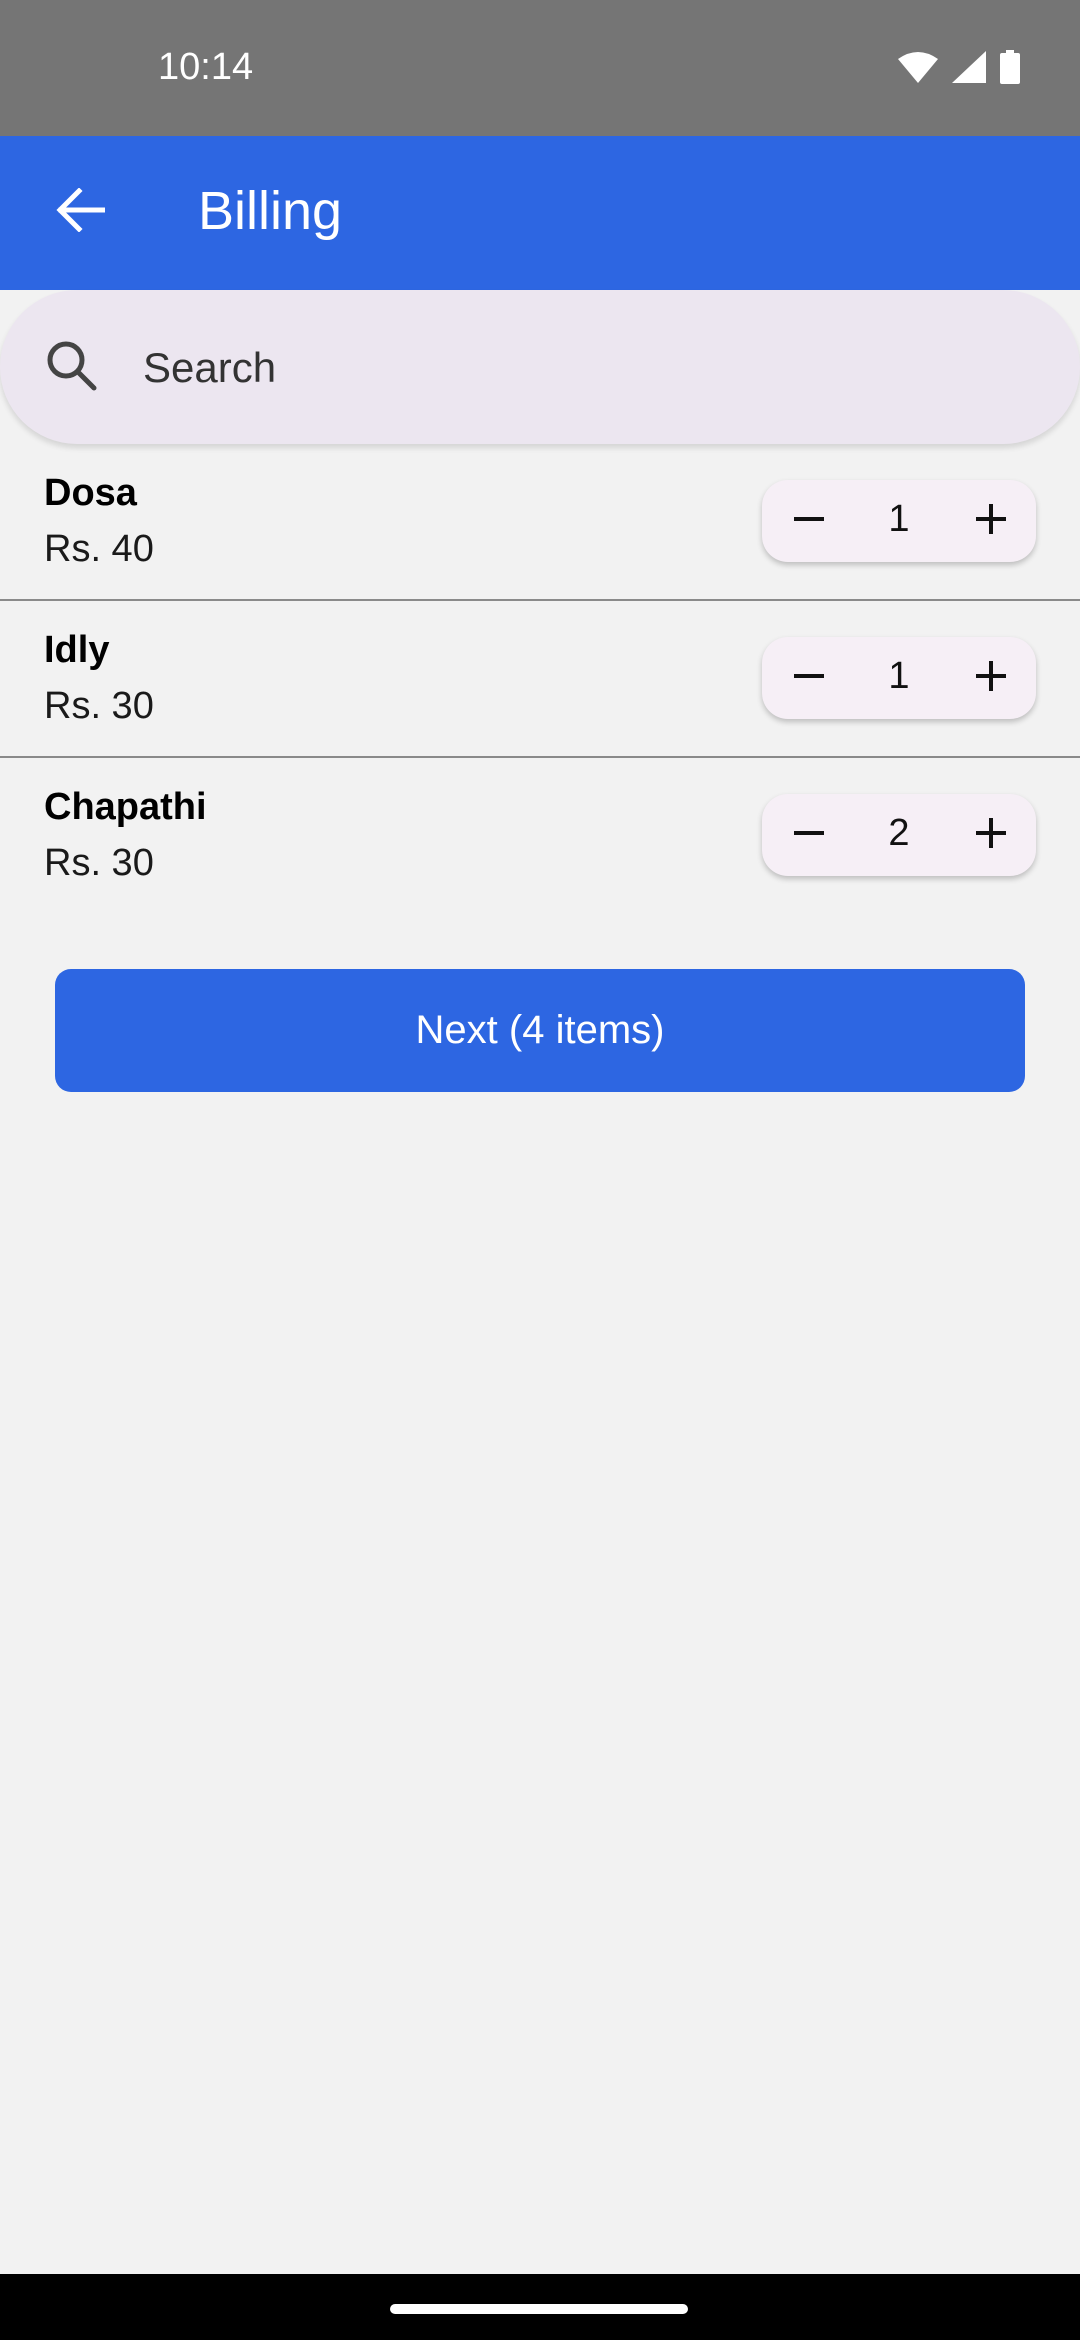  What do you see at coordinates (270, 211) in the screenshot?
I see `page-title: Billing` at bounding box center [270, 211].